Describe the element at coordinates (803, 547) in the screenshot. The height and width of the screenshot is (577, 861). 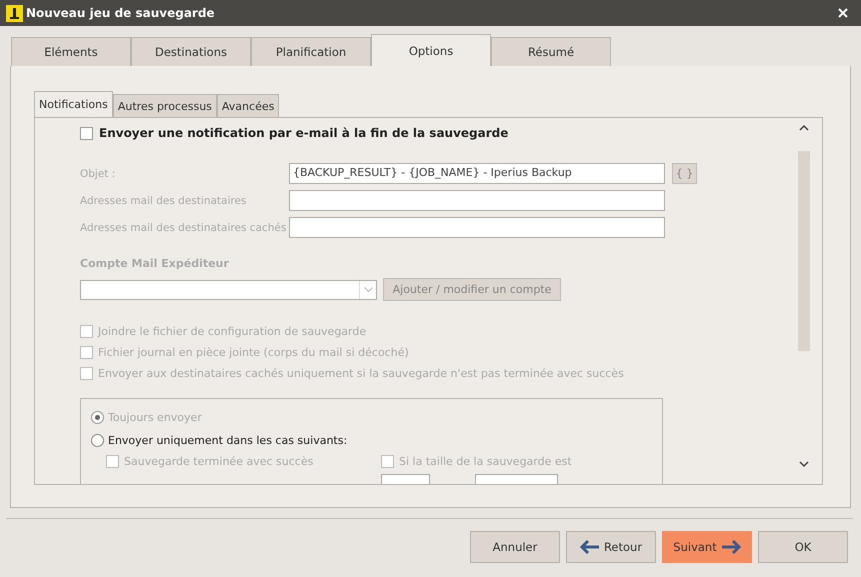
I see `dialog-button: OK` at that location.